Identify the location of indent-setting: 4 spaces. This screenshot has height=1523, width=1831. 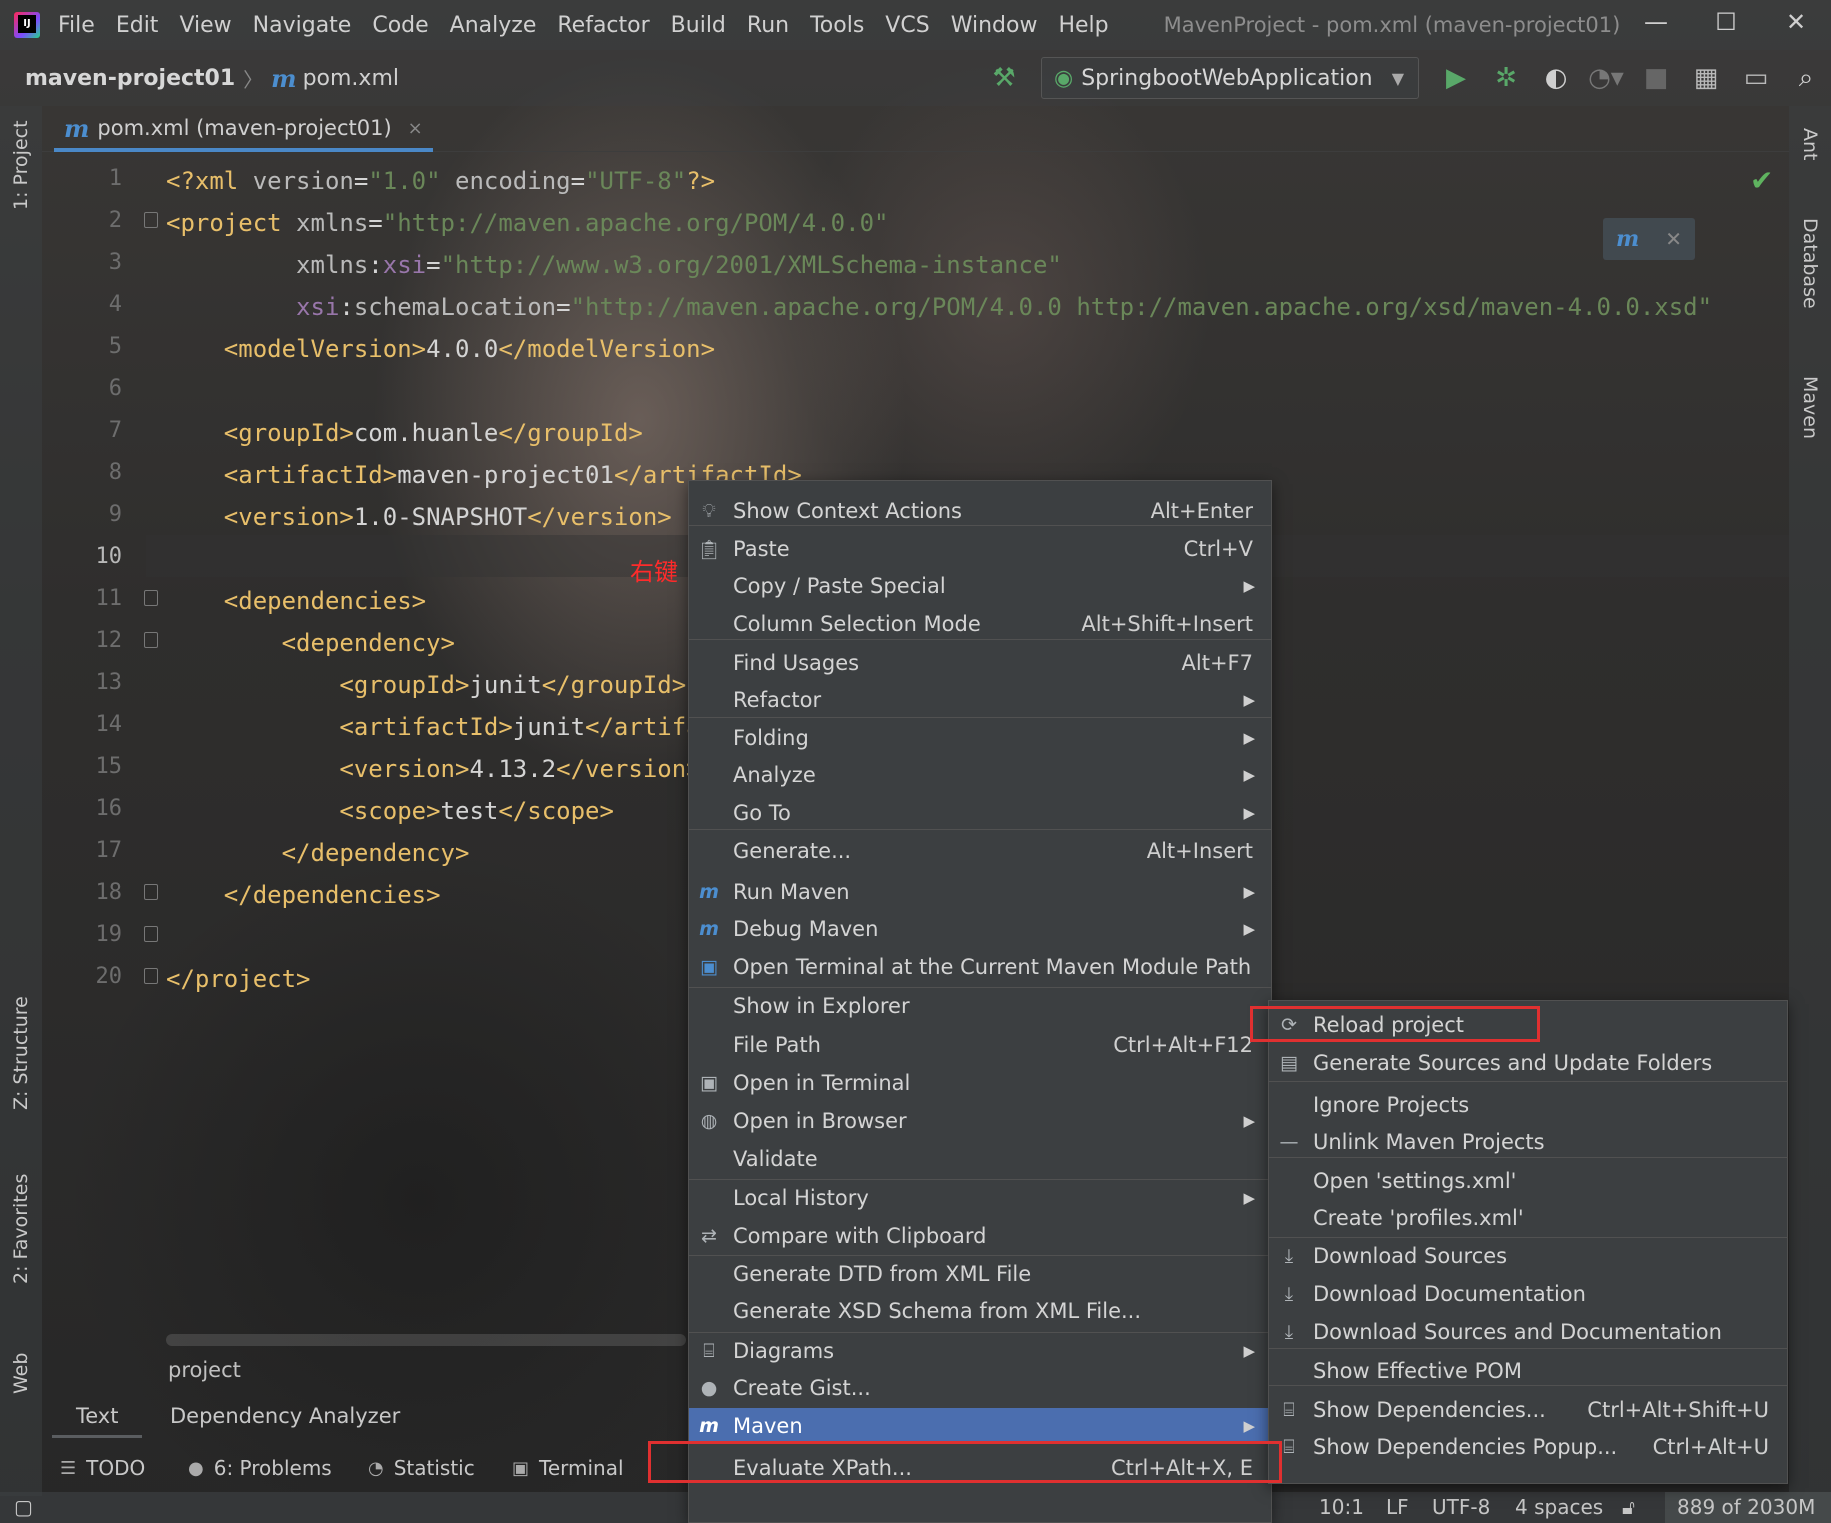
(1559, 1507).